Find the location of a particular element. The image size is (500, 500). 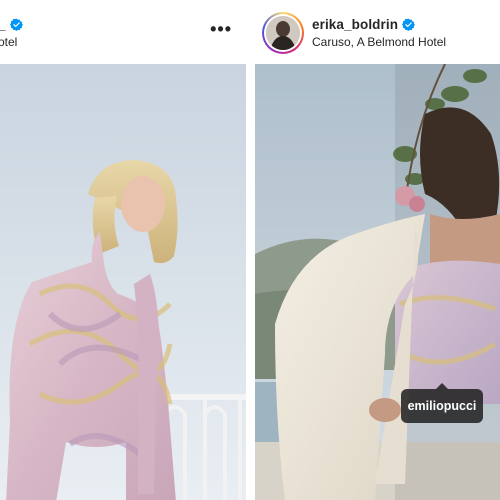

username-row-right: erika_boldrin is located at coordinates (364, 24).